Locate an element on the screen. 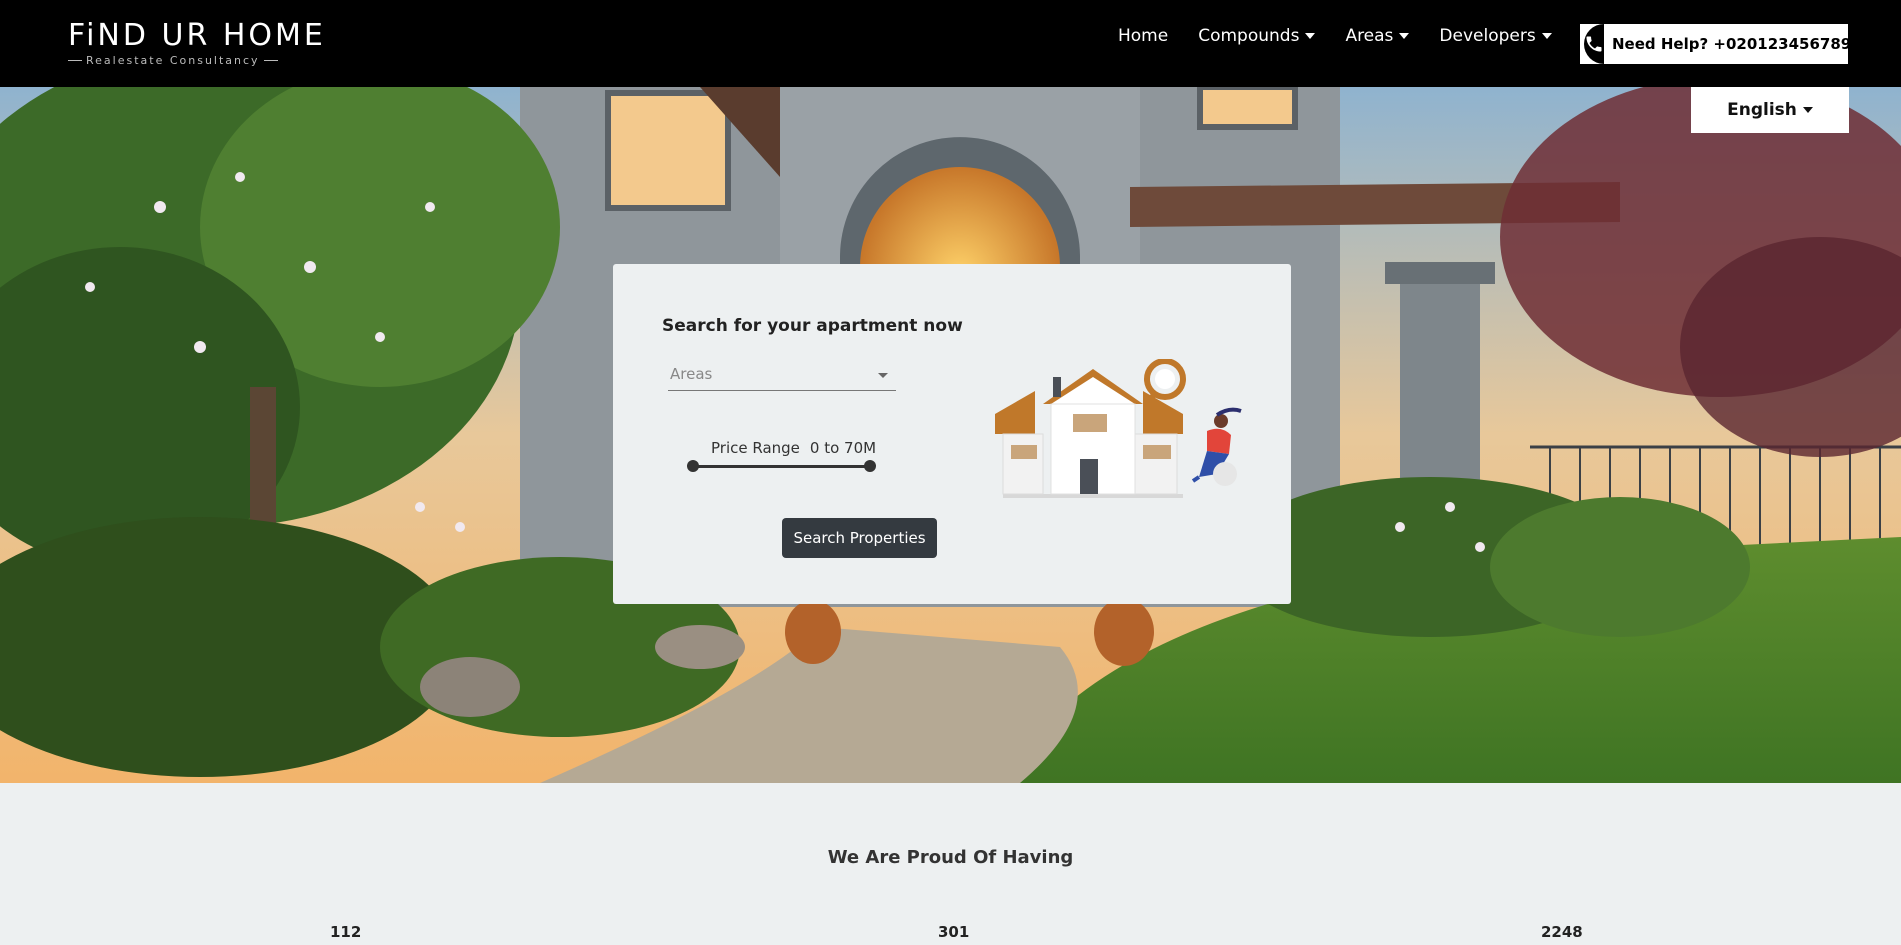  nav-areas-dropdown: Areas is located at coordinates (1377, 36).